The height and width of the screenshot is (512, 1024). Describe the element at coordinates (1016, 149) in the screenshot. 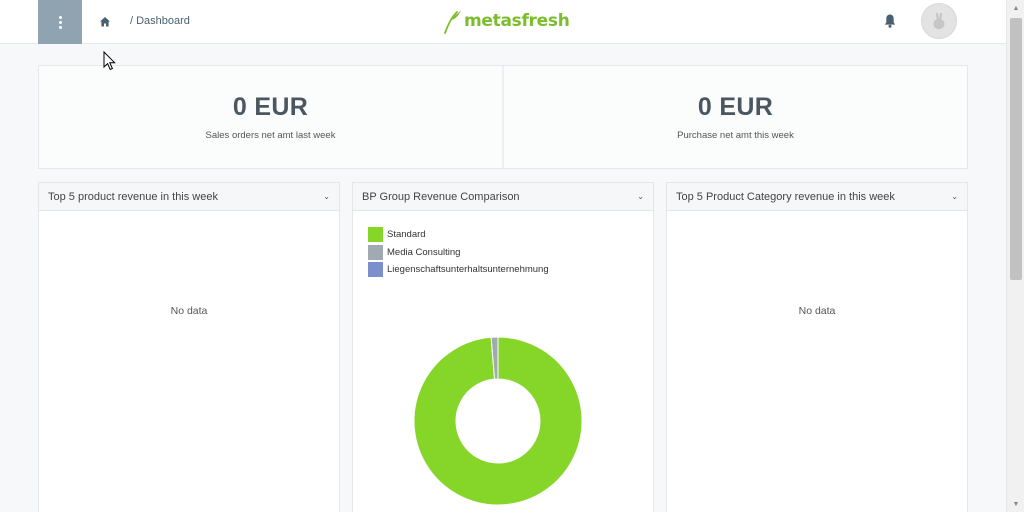

I see `scroll-thumb` at that location.